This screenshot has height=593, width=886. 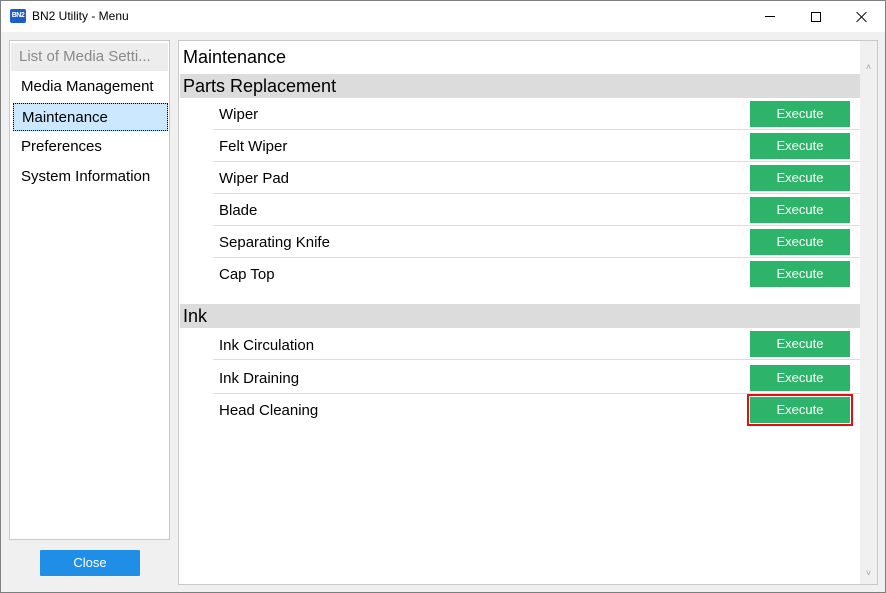 What do you see at coordinates (536, 114) in the screenshot?
I see `maintenance-row-wiper: Wiper Execute` at bounding box center [536, 114].